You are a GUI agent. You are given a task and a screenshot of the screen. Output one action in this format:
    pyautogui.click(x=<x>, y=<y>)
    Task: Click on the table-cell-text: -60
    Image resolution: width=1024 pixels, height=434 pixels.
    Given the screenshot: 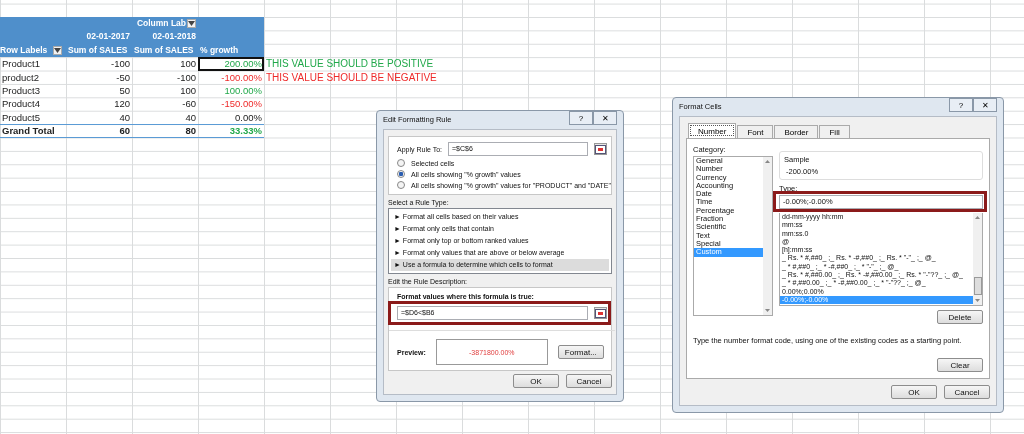 What is the action you would take?
    pyautogui.click(x=189, y=104)
    